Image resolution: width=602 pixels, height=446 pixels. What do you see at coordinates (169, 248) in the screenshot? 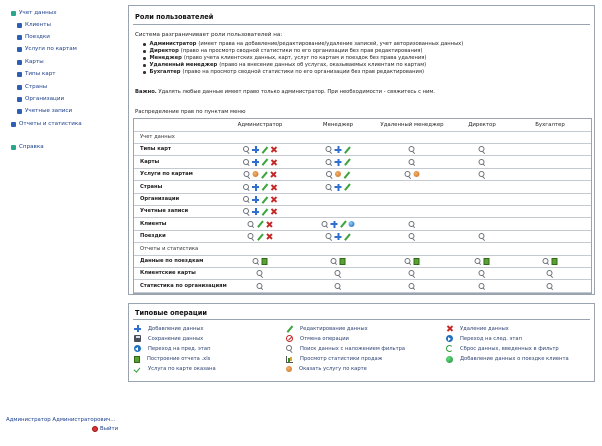
I see `row-label: Отчеты и статистика` at bounding box center [169, 248].